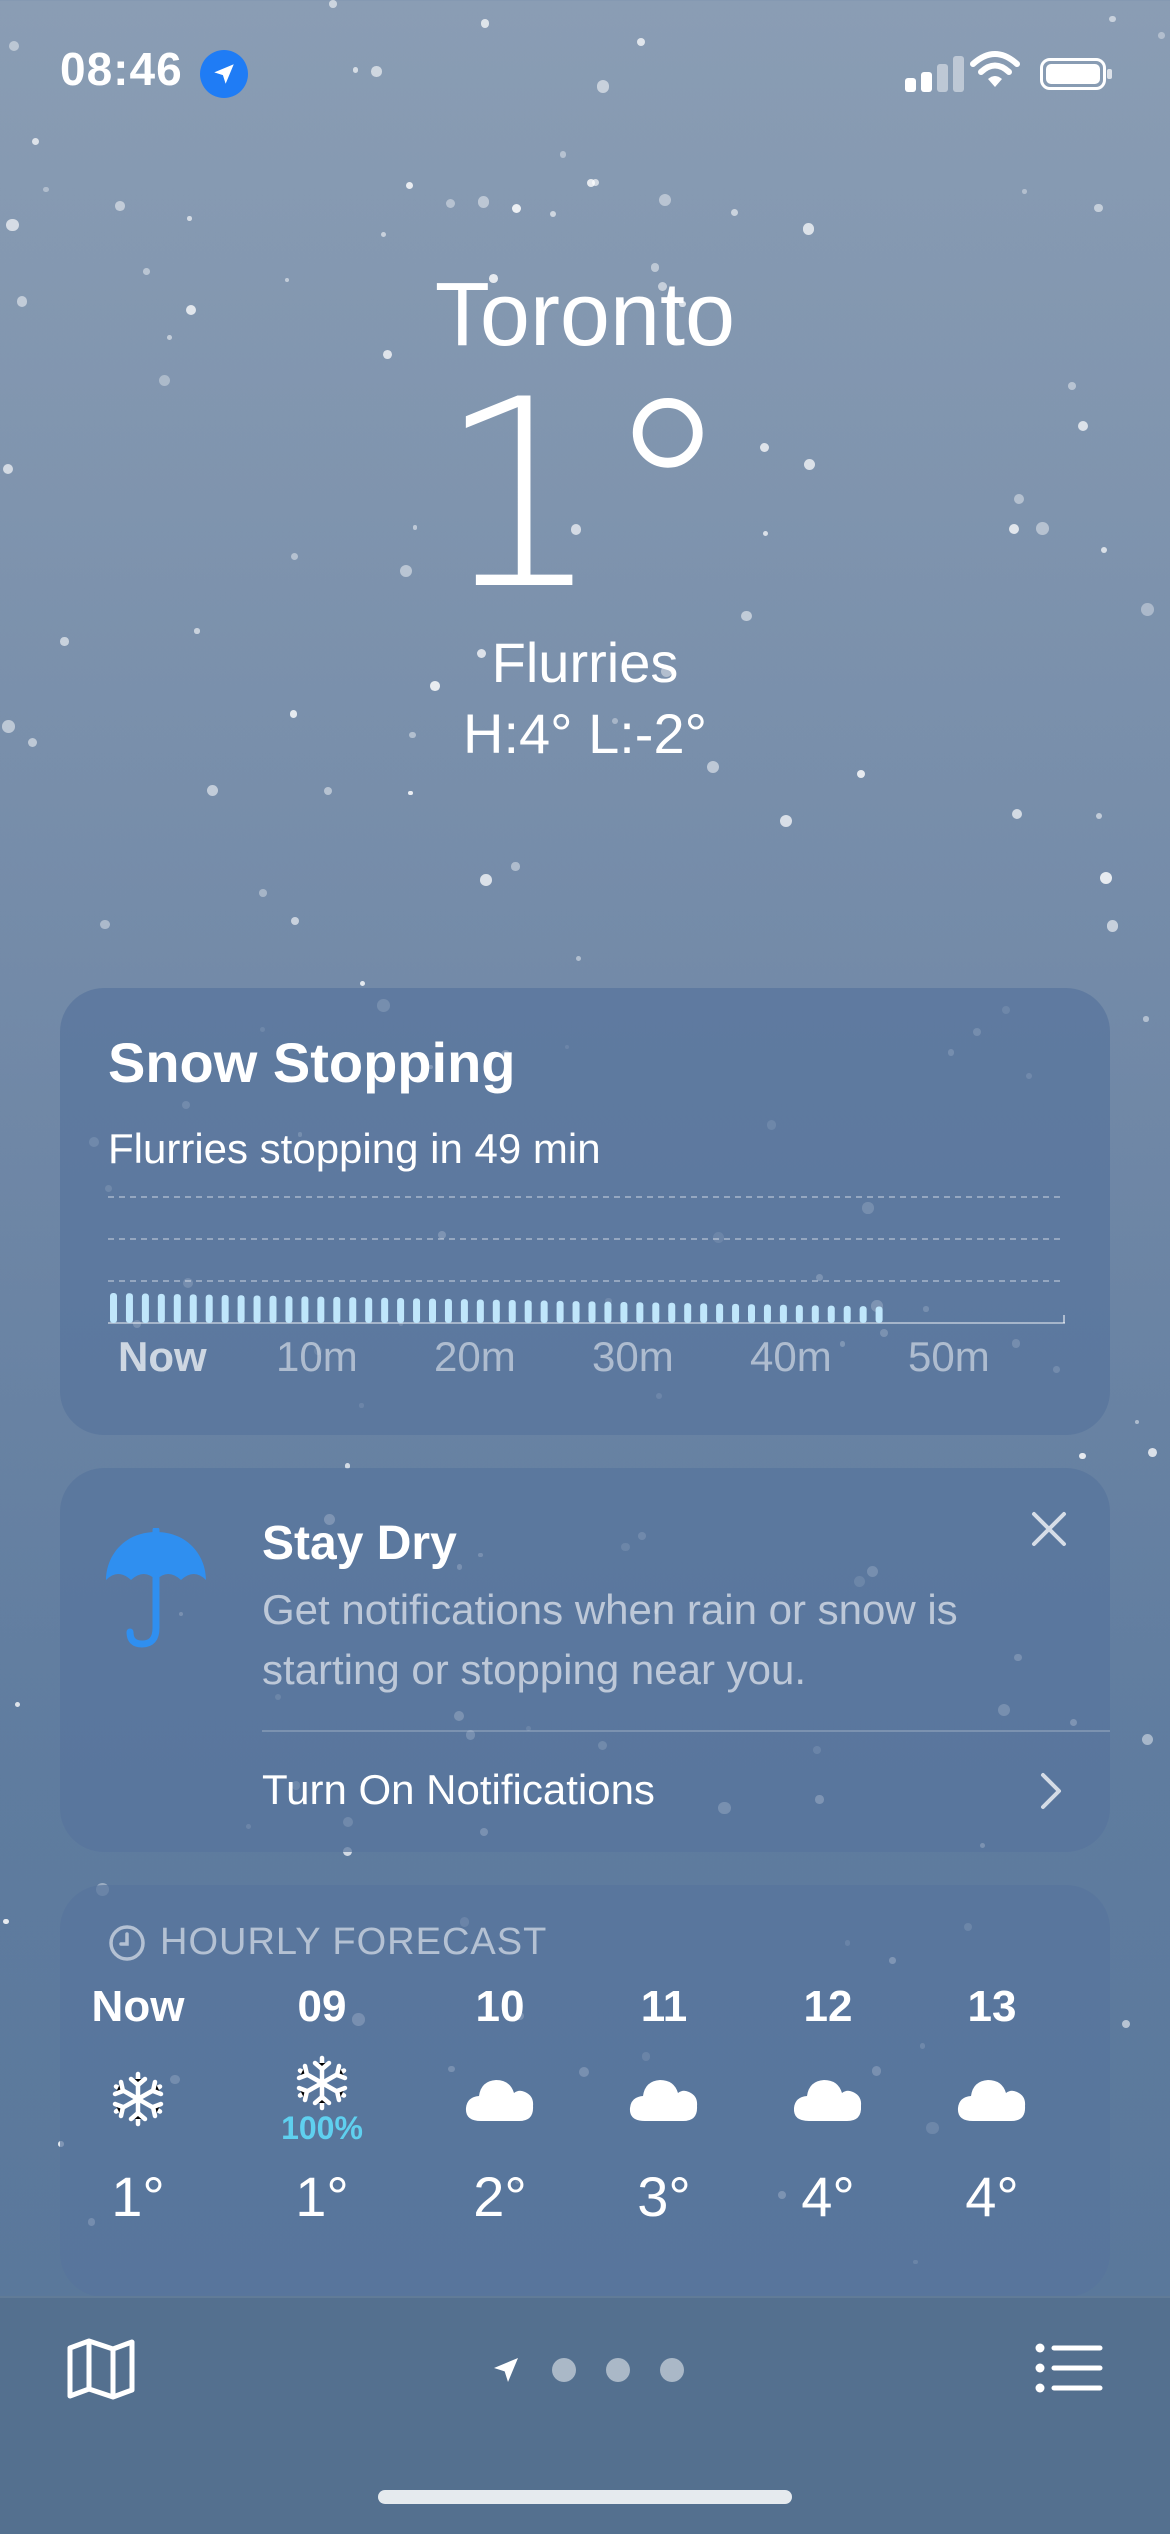  Describe the element at coordinates (664, 2006) in the screenshot. I see `hour-label: 11` at that location.